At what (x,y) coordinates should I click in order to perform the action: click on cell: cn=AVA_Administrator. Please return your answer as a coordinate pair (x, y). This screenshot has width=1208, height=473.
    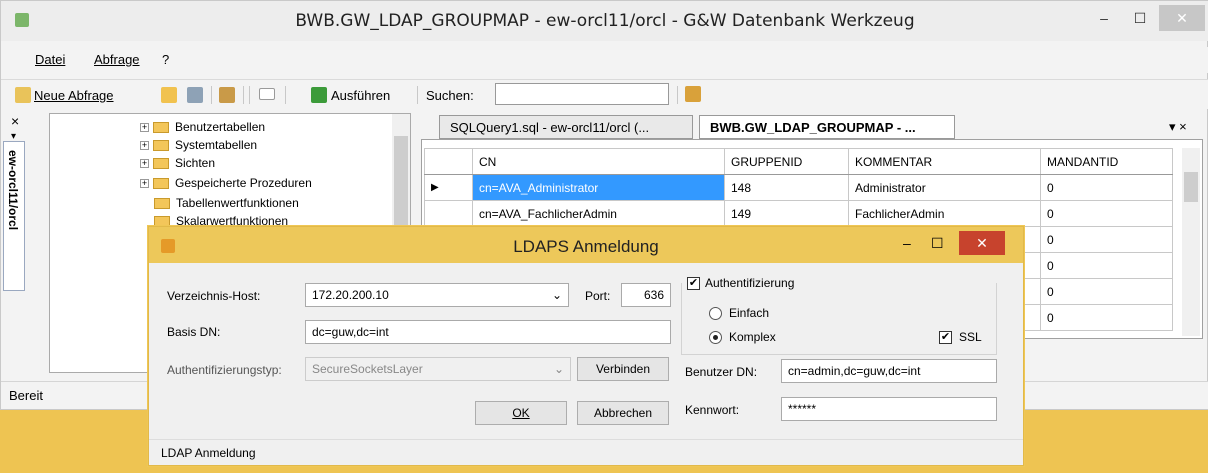
    Looking at the image, I should click on (598, 187).